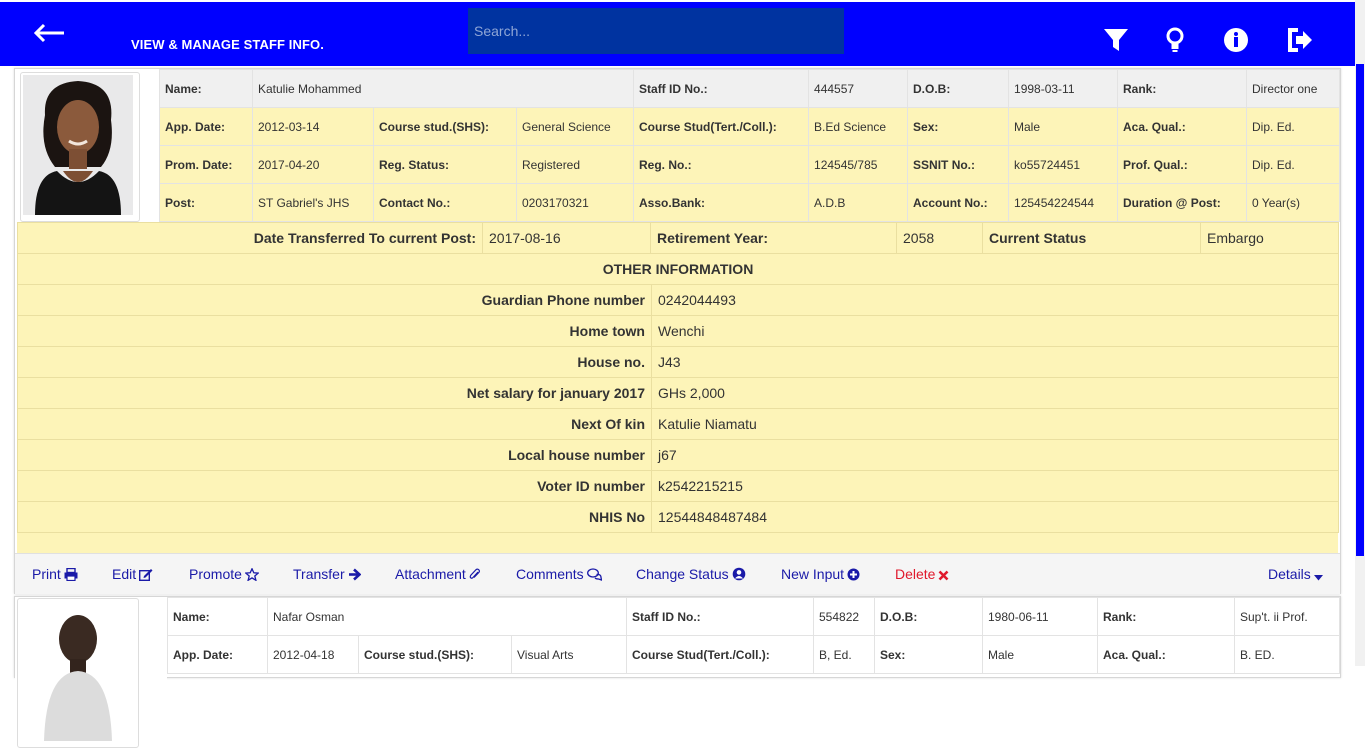 The height and width of the screenshot is (749, 1365). Describe the element at coordinates (1318, 578) in the screenshot. I see `caret-down-icon` at that location.